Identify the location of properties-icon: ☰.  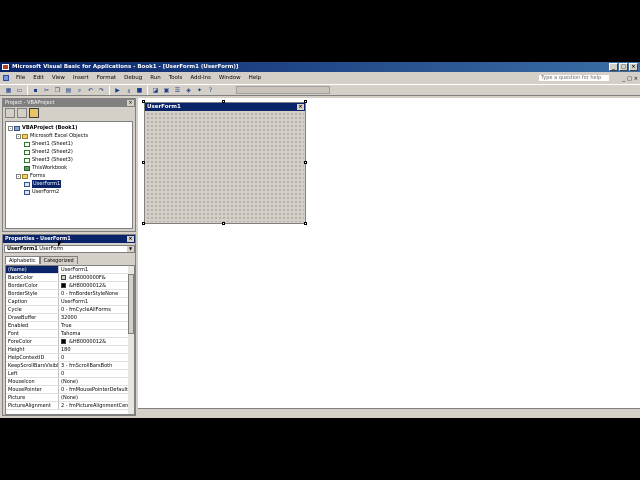
(177, 90).